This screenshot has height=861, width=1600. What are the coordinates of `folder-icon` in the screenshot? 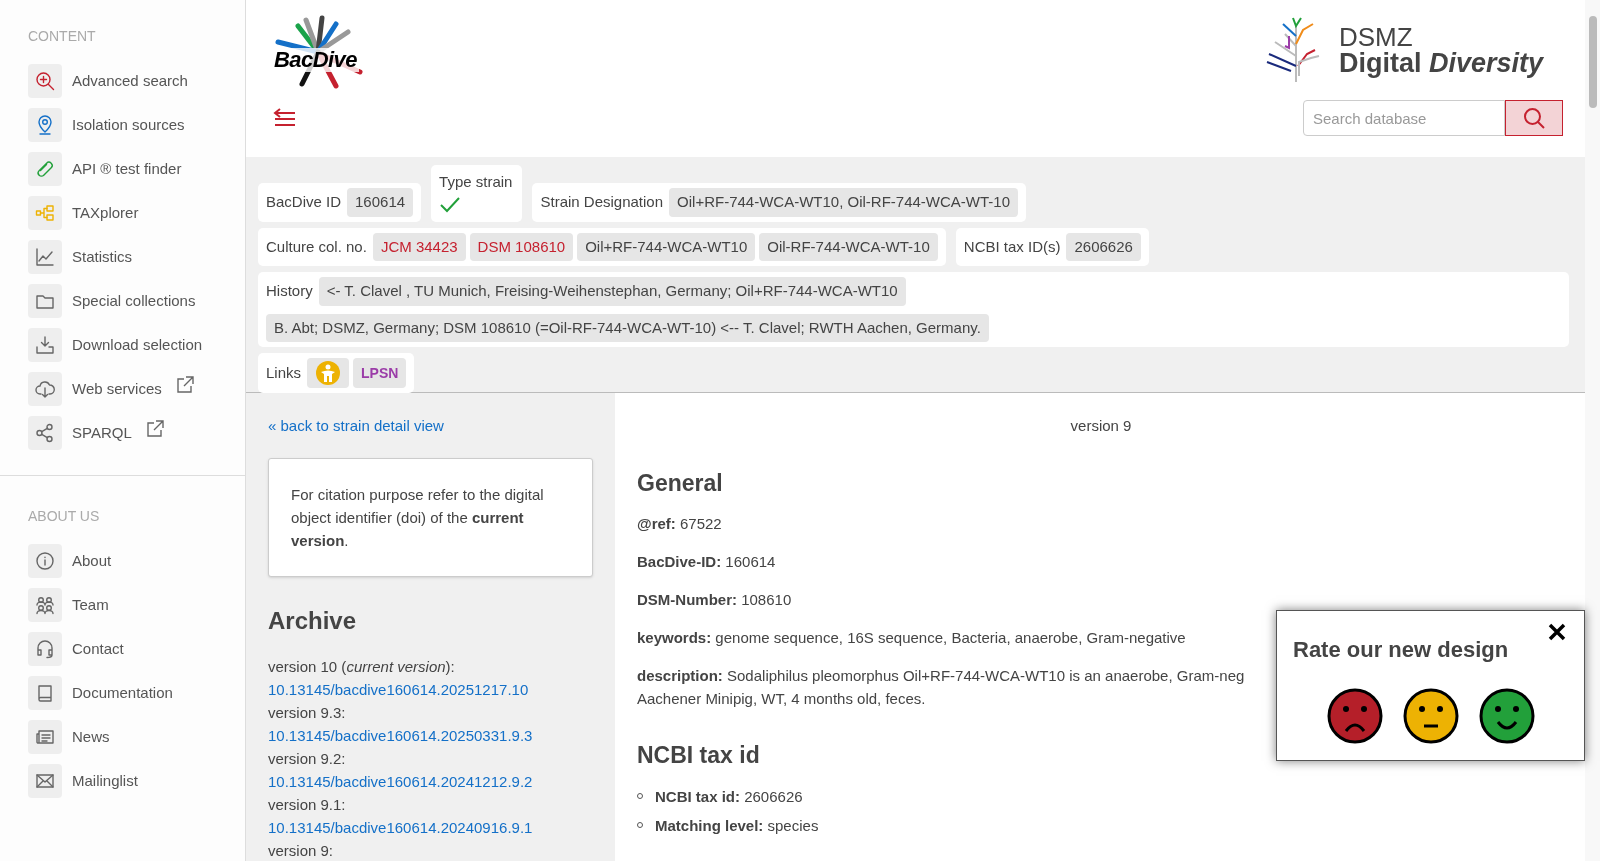 It's located at (45, 301).